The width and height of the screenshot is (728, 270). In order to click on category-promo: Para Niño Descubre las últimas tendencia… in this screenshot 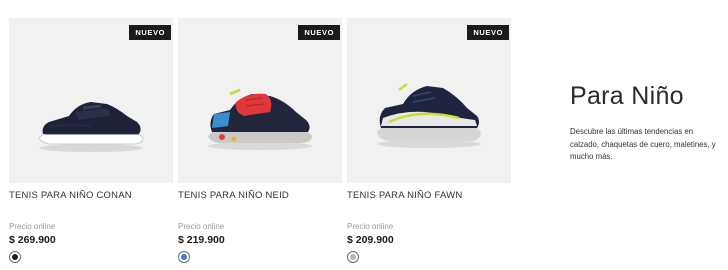, I will do `click(645, 123)`.